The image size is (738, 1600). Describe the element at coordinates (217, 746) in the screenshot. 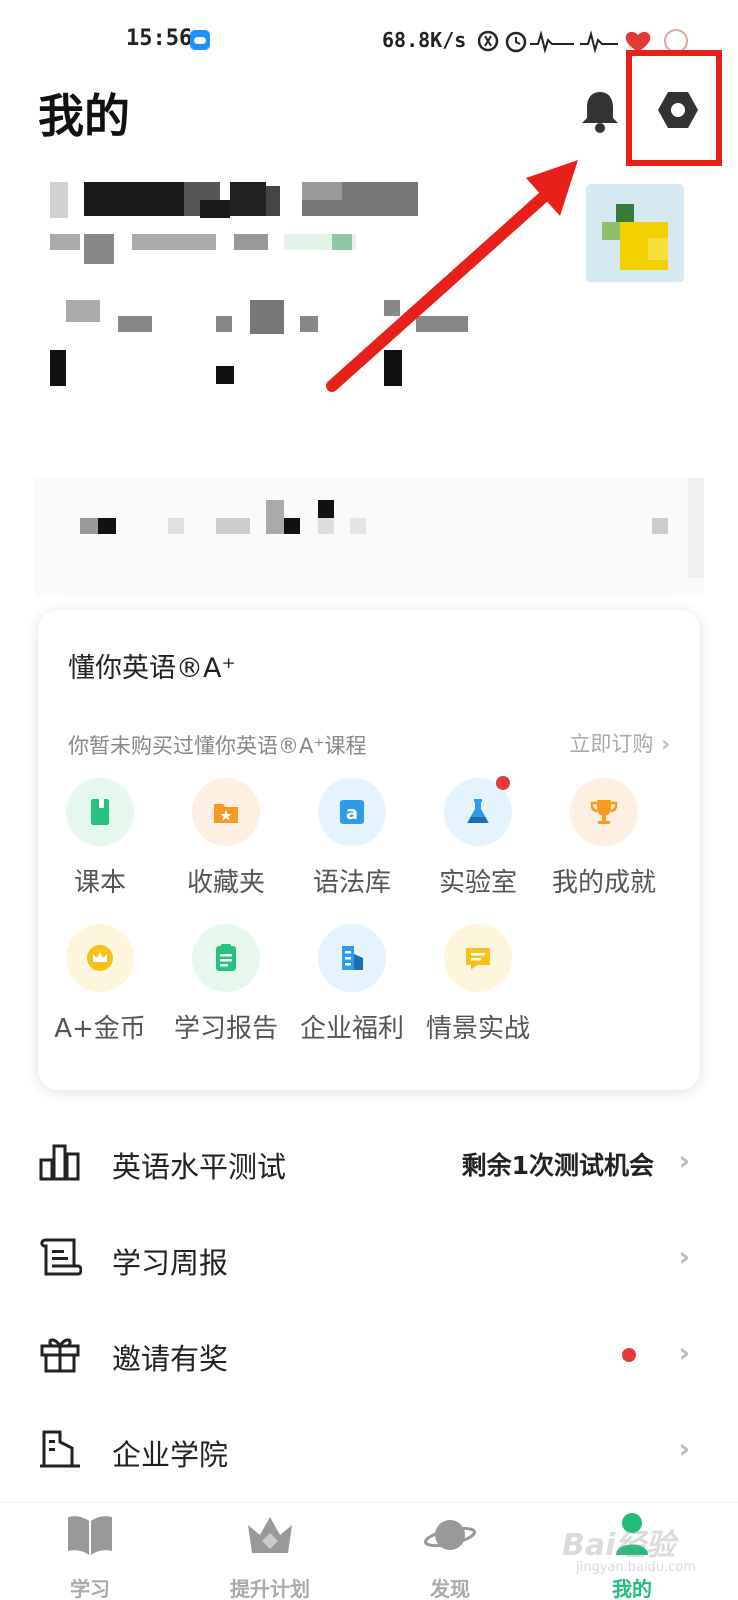

I see `card-subtitle: 你暂未购买过懂你英语®A⁺课程` at that location.